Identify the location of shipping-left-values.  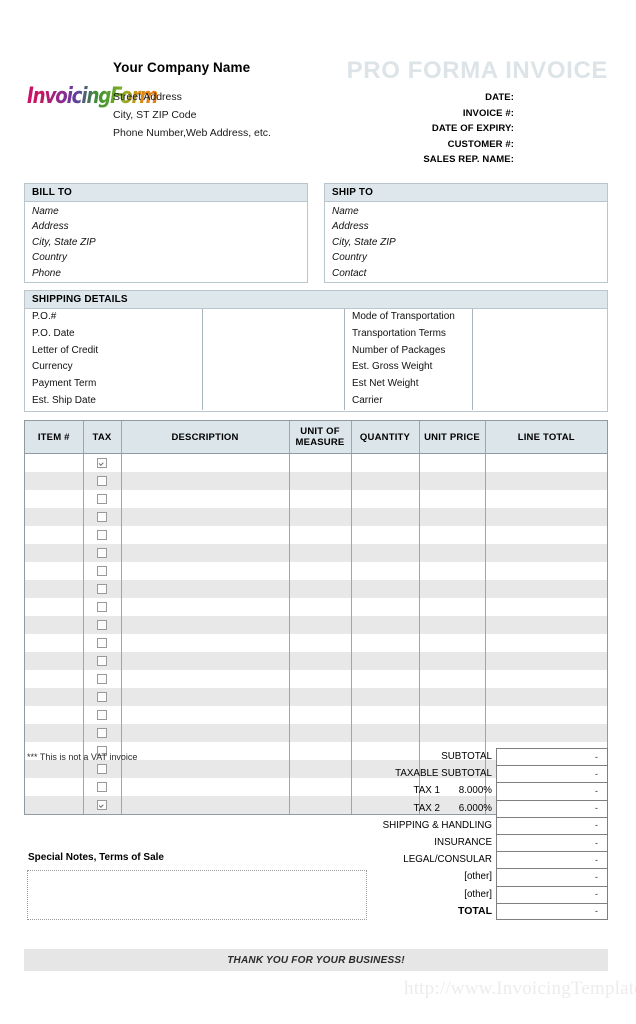
(274, 359).